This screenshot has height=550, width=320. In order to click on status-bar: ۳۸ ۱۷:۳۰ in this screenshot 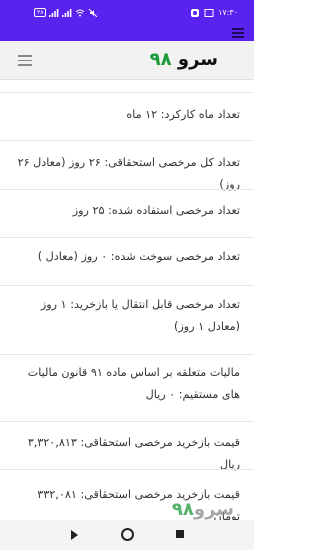, I will do `click(127, 12)`.